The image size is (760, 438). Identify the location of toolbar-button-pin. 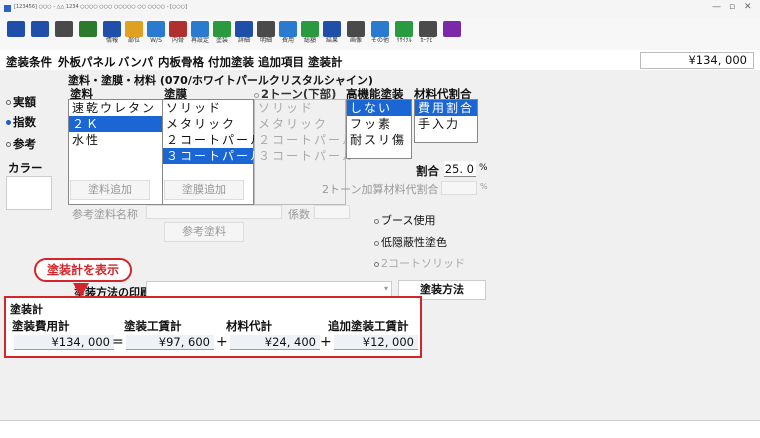
(88, 34).